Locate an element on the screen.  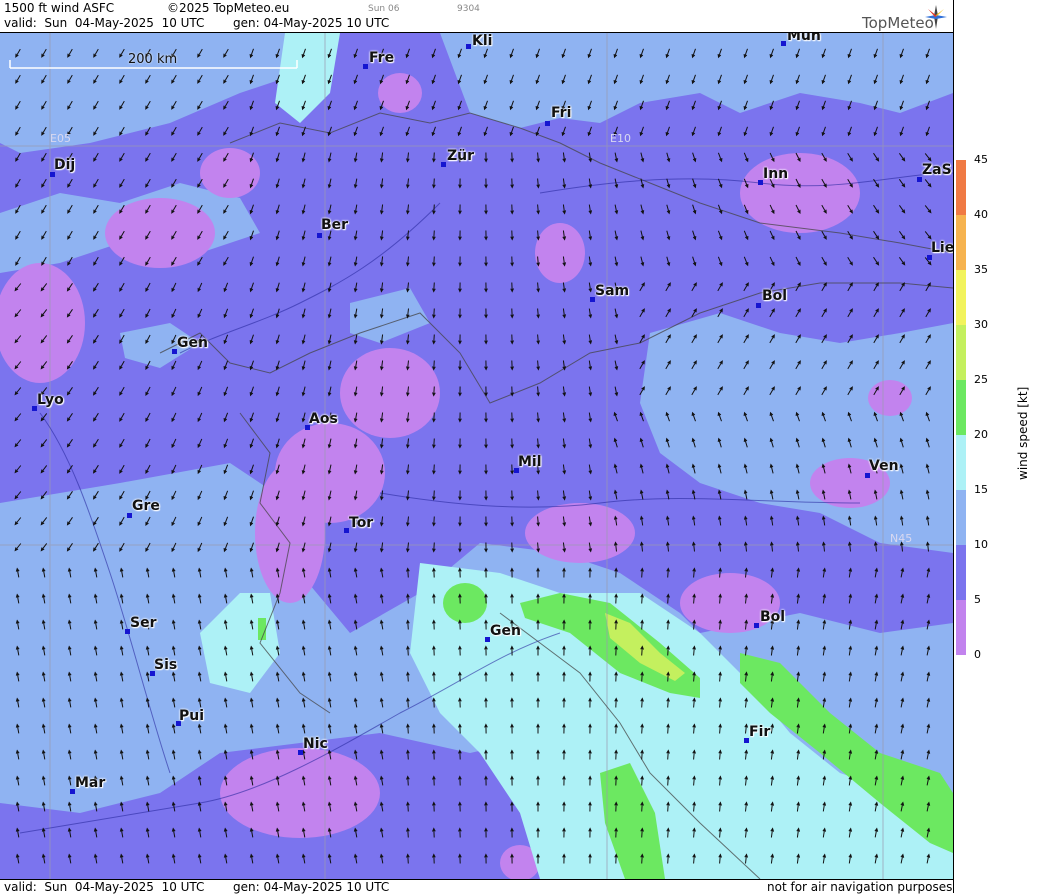
footer-disclaimer: not for air navigation purposes is located at coordinates (860, 887).